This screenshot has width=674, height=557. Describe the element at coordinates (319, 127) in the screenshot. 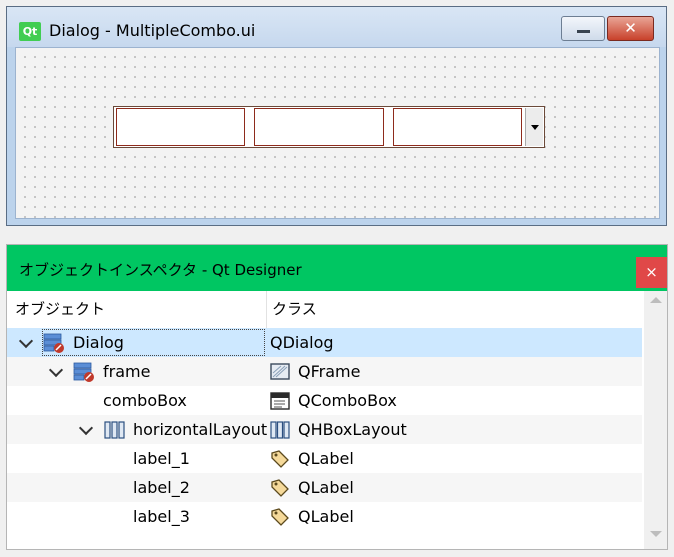

I see `label-2-widget` at that location.